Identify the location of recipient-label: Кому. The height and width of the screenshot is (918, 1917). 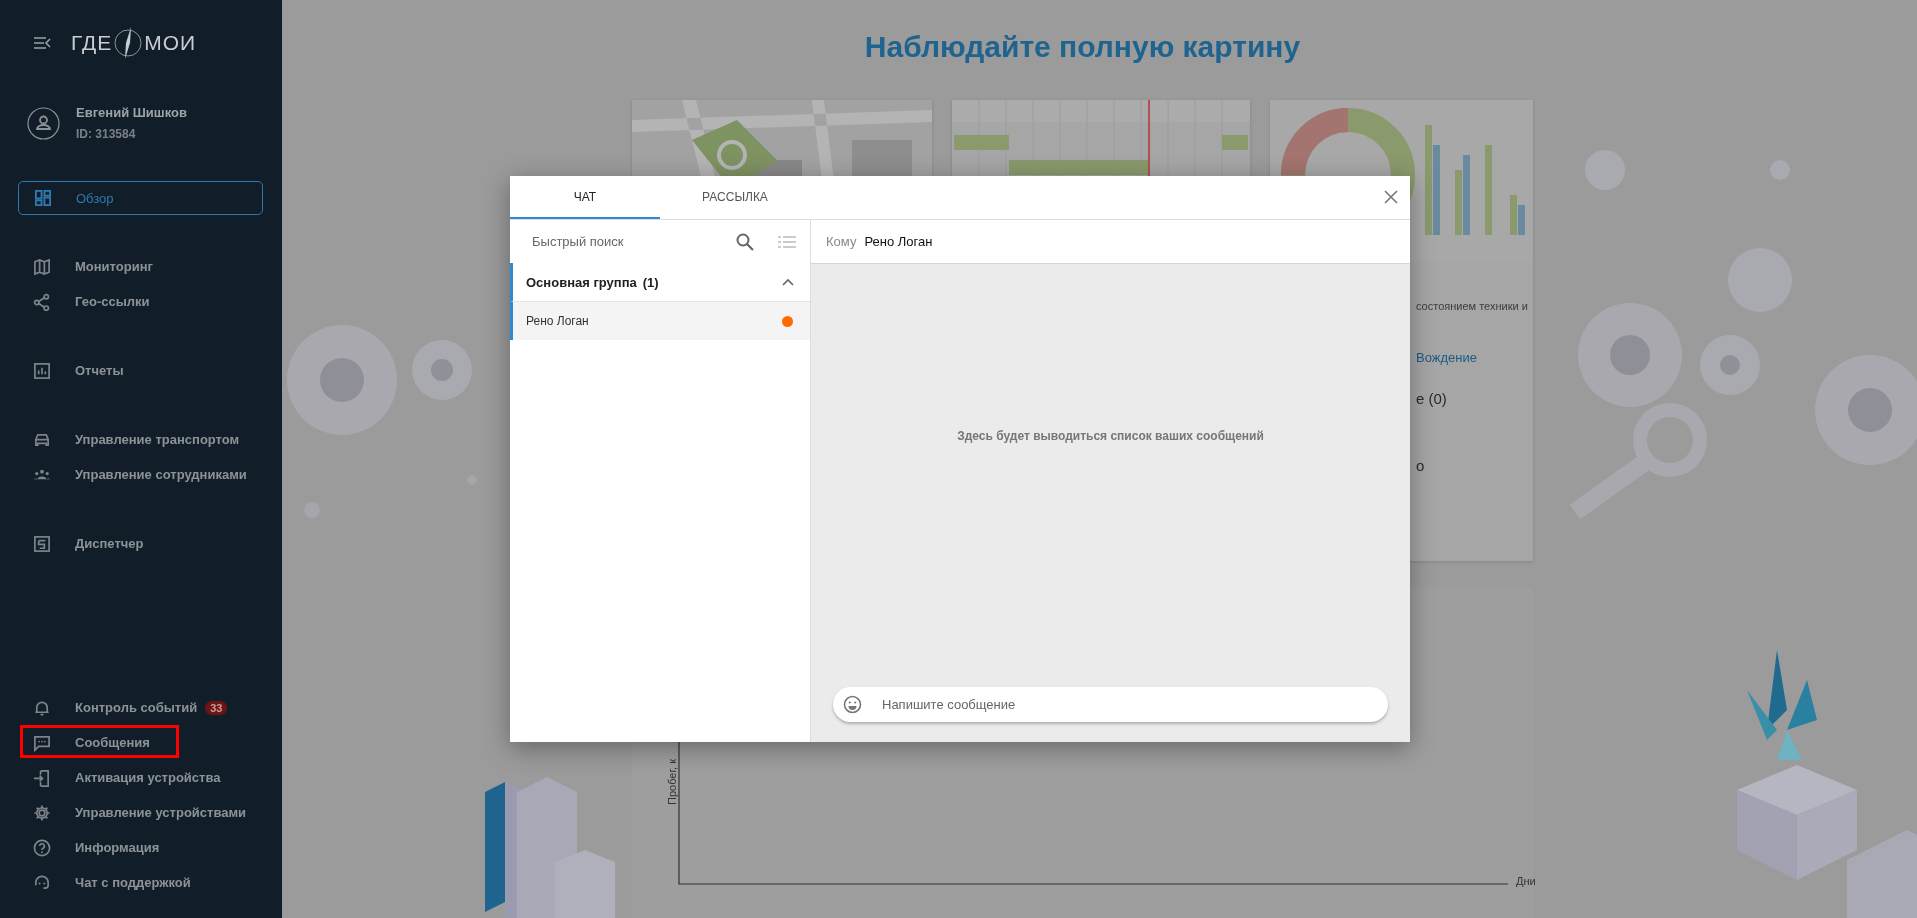
(841, 241).